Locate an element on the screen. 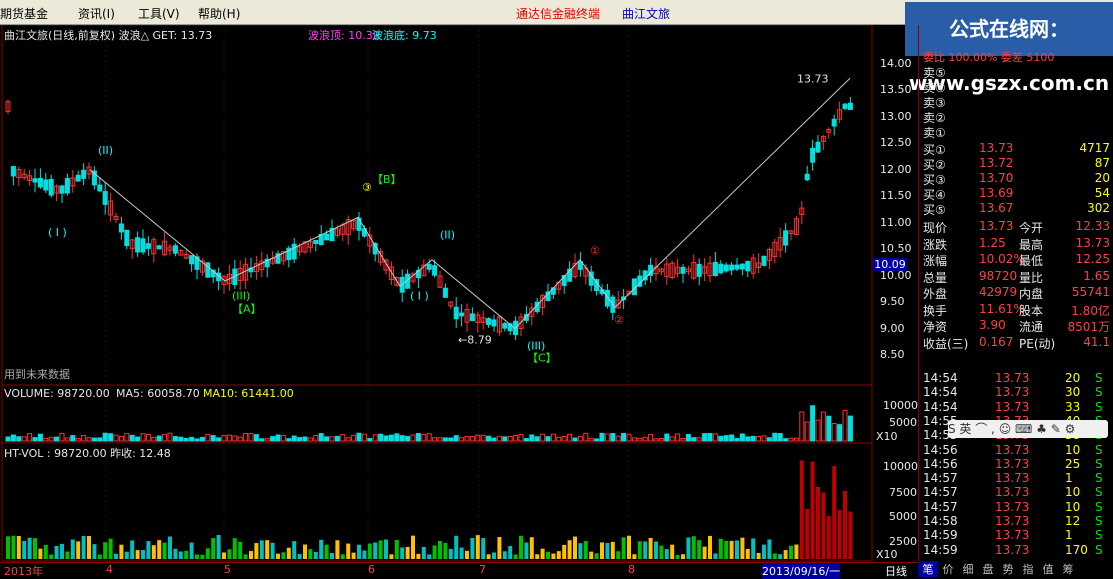 The height and width of the screenshot is (579, 1113). price-tick: 9.00 is located at coordinates (892, 328).